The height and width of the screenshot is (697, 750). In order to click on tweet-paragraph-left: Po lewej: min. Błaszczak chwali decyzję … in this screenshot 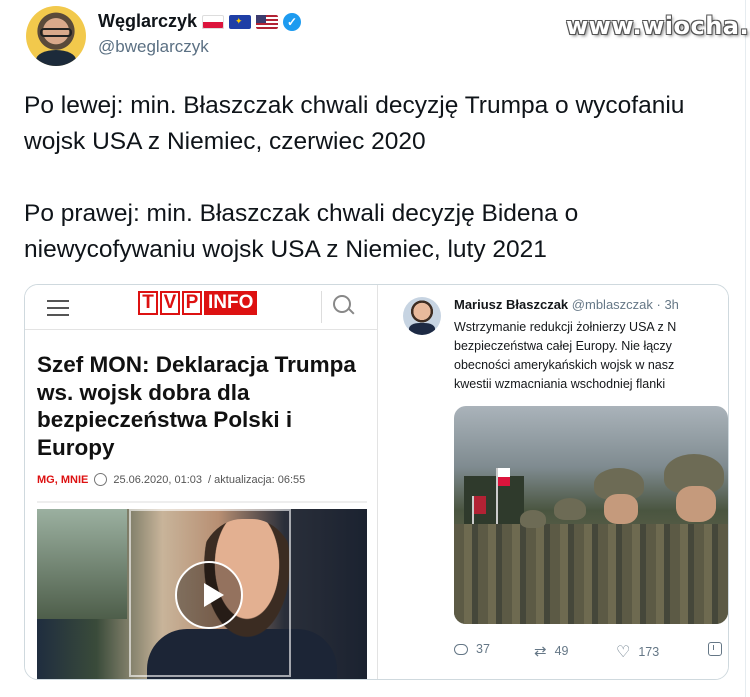, I will do `click(354, 123)`.